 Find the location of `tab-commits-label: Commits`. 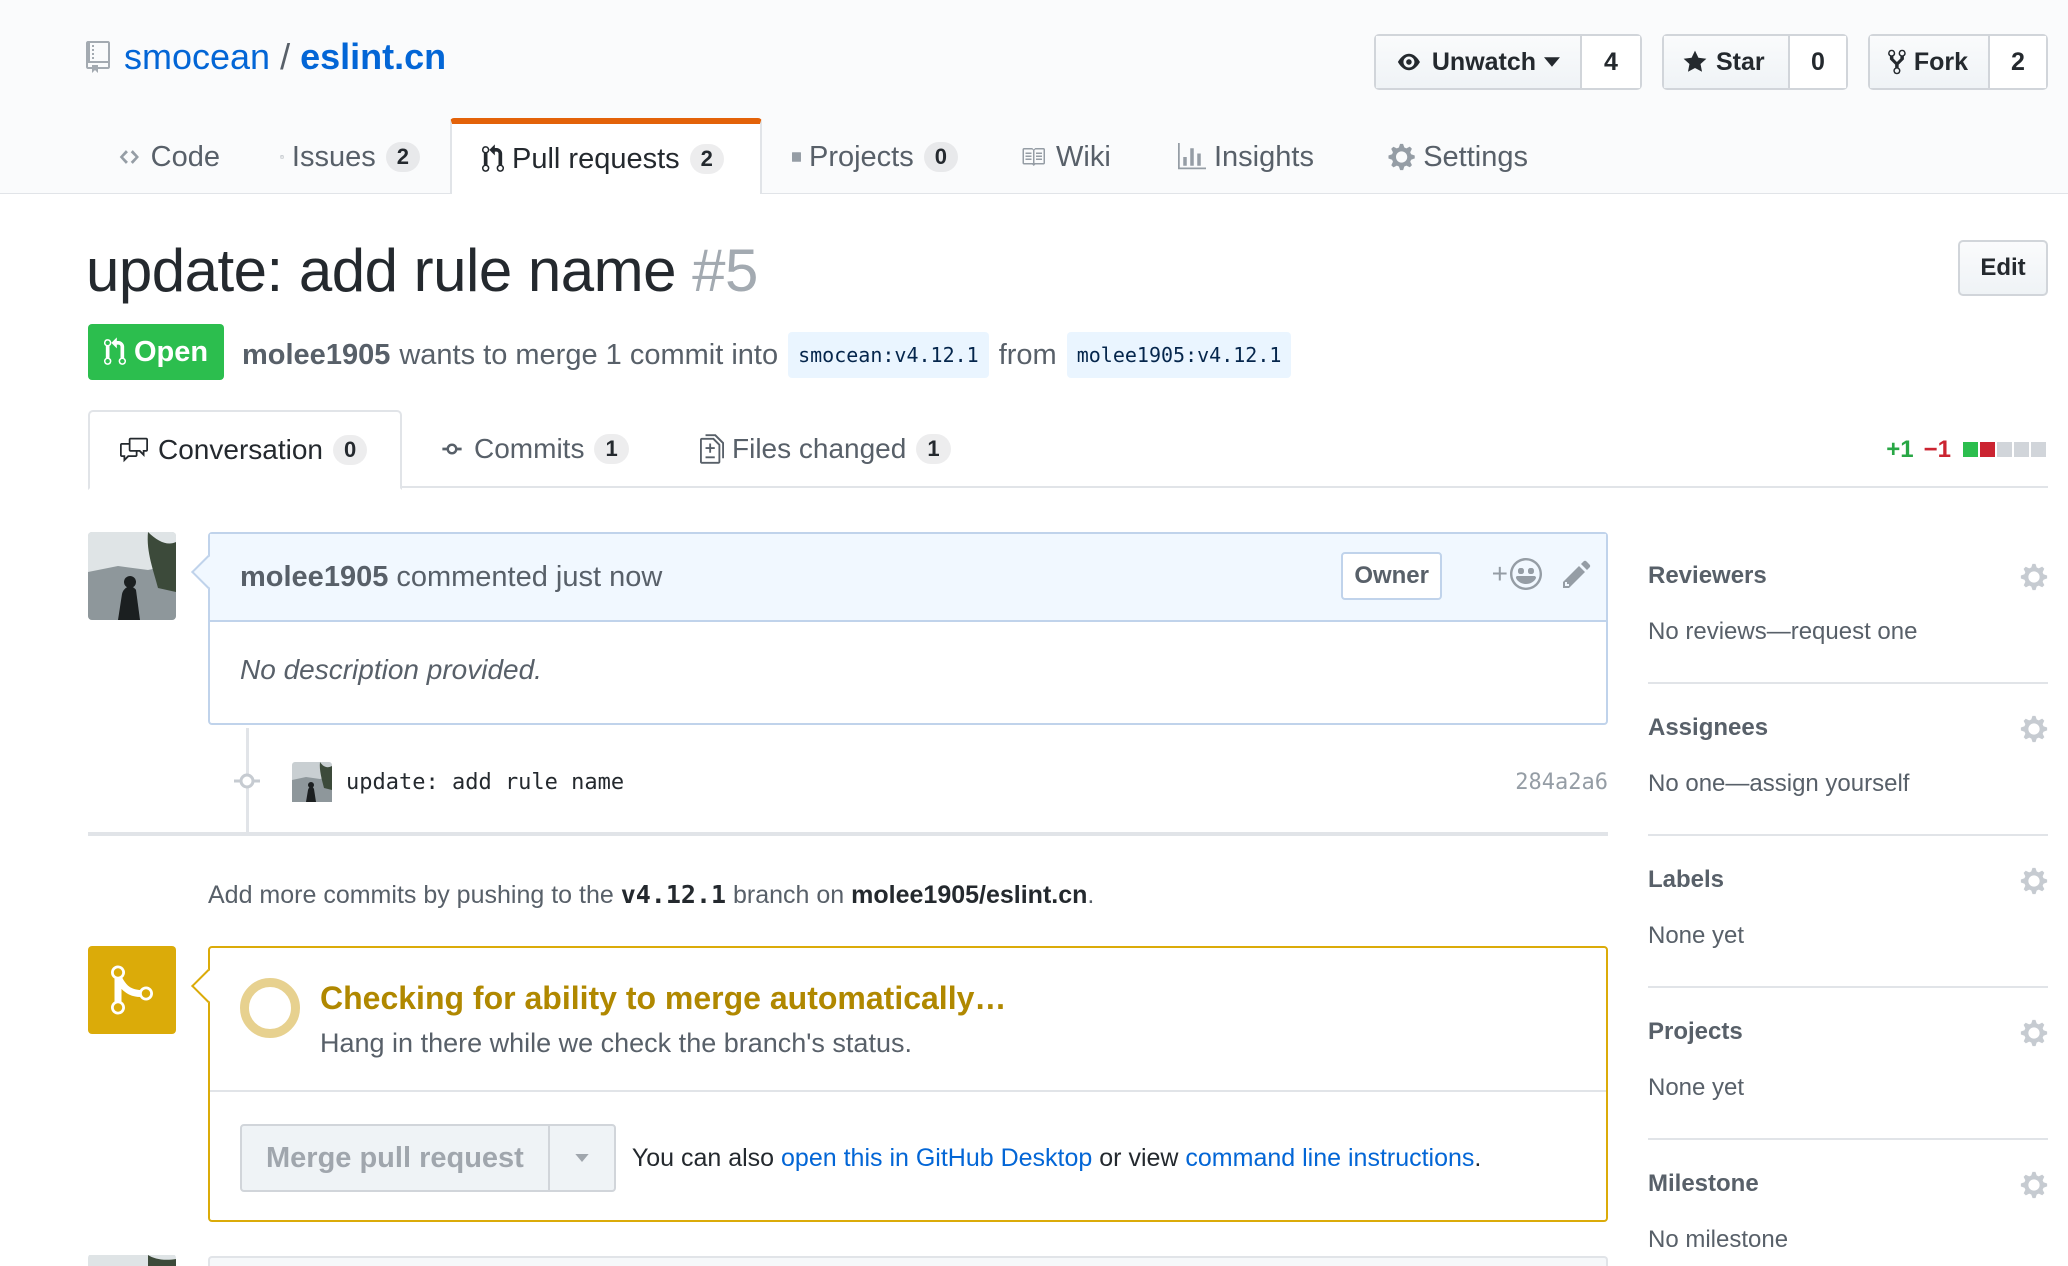

tab-commits-label: Commits is located at coordinates (529, 448).